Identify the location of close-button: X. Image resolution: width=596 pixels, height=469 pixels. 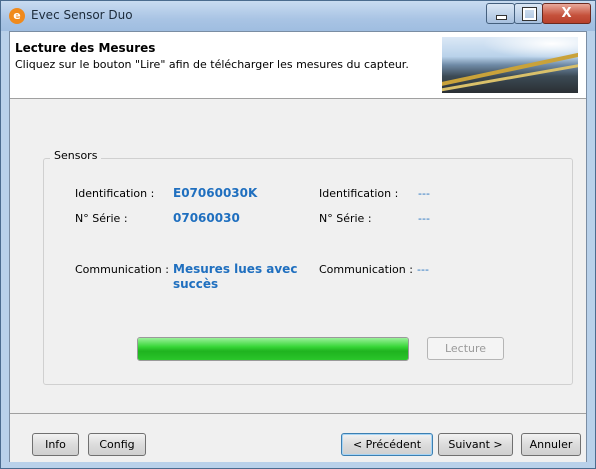
(566, 13).